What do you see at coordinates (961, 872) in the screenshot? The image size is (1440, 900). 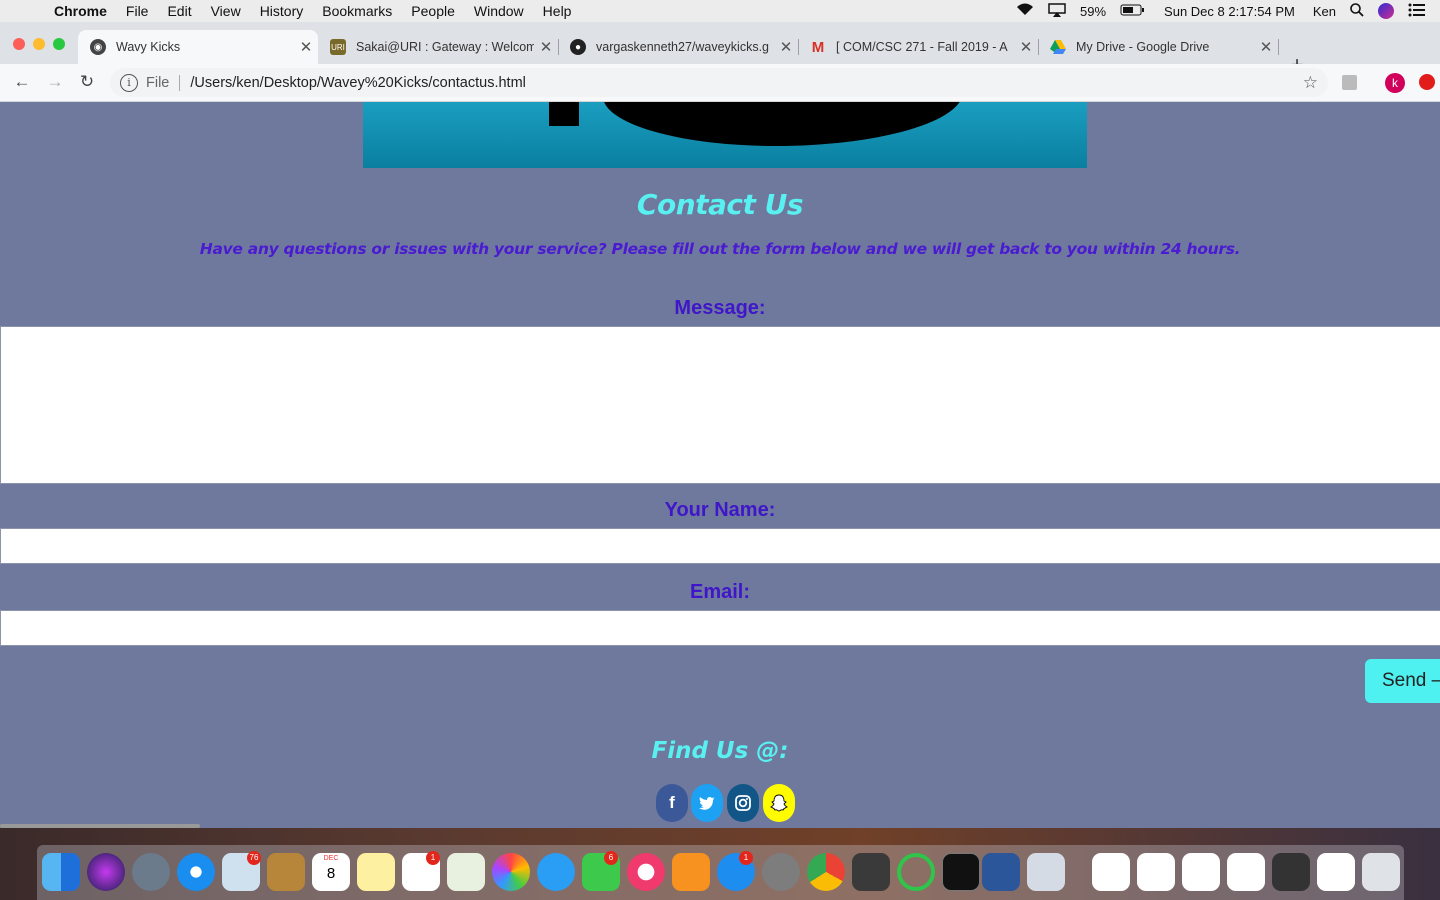 I see `terminal-icon` at bounding box center [961, 872].